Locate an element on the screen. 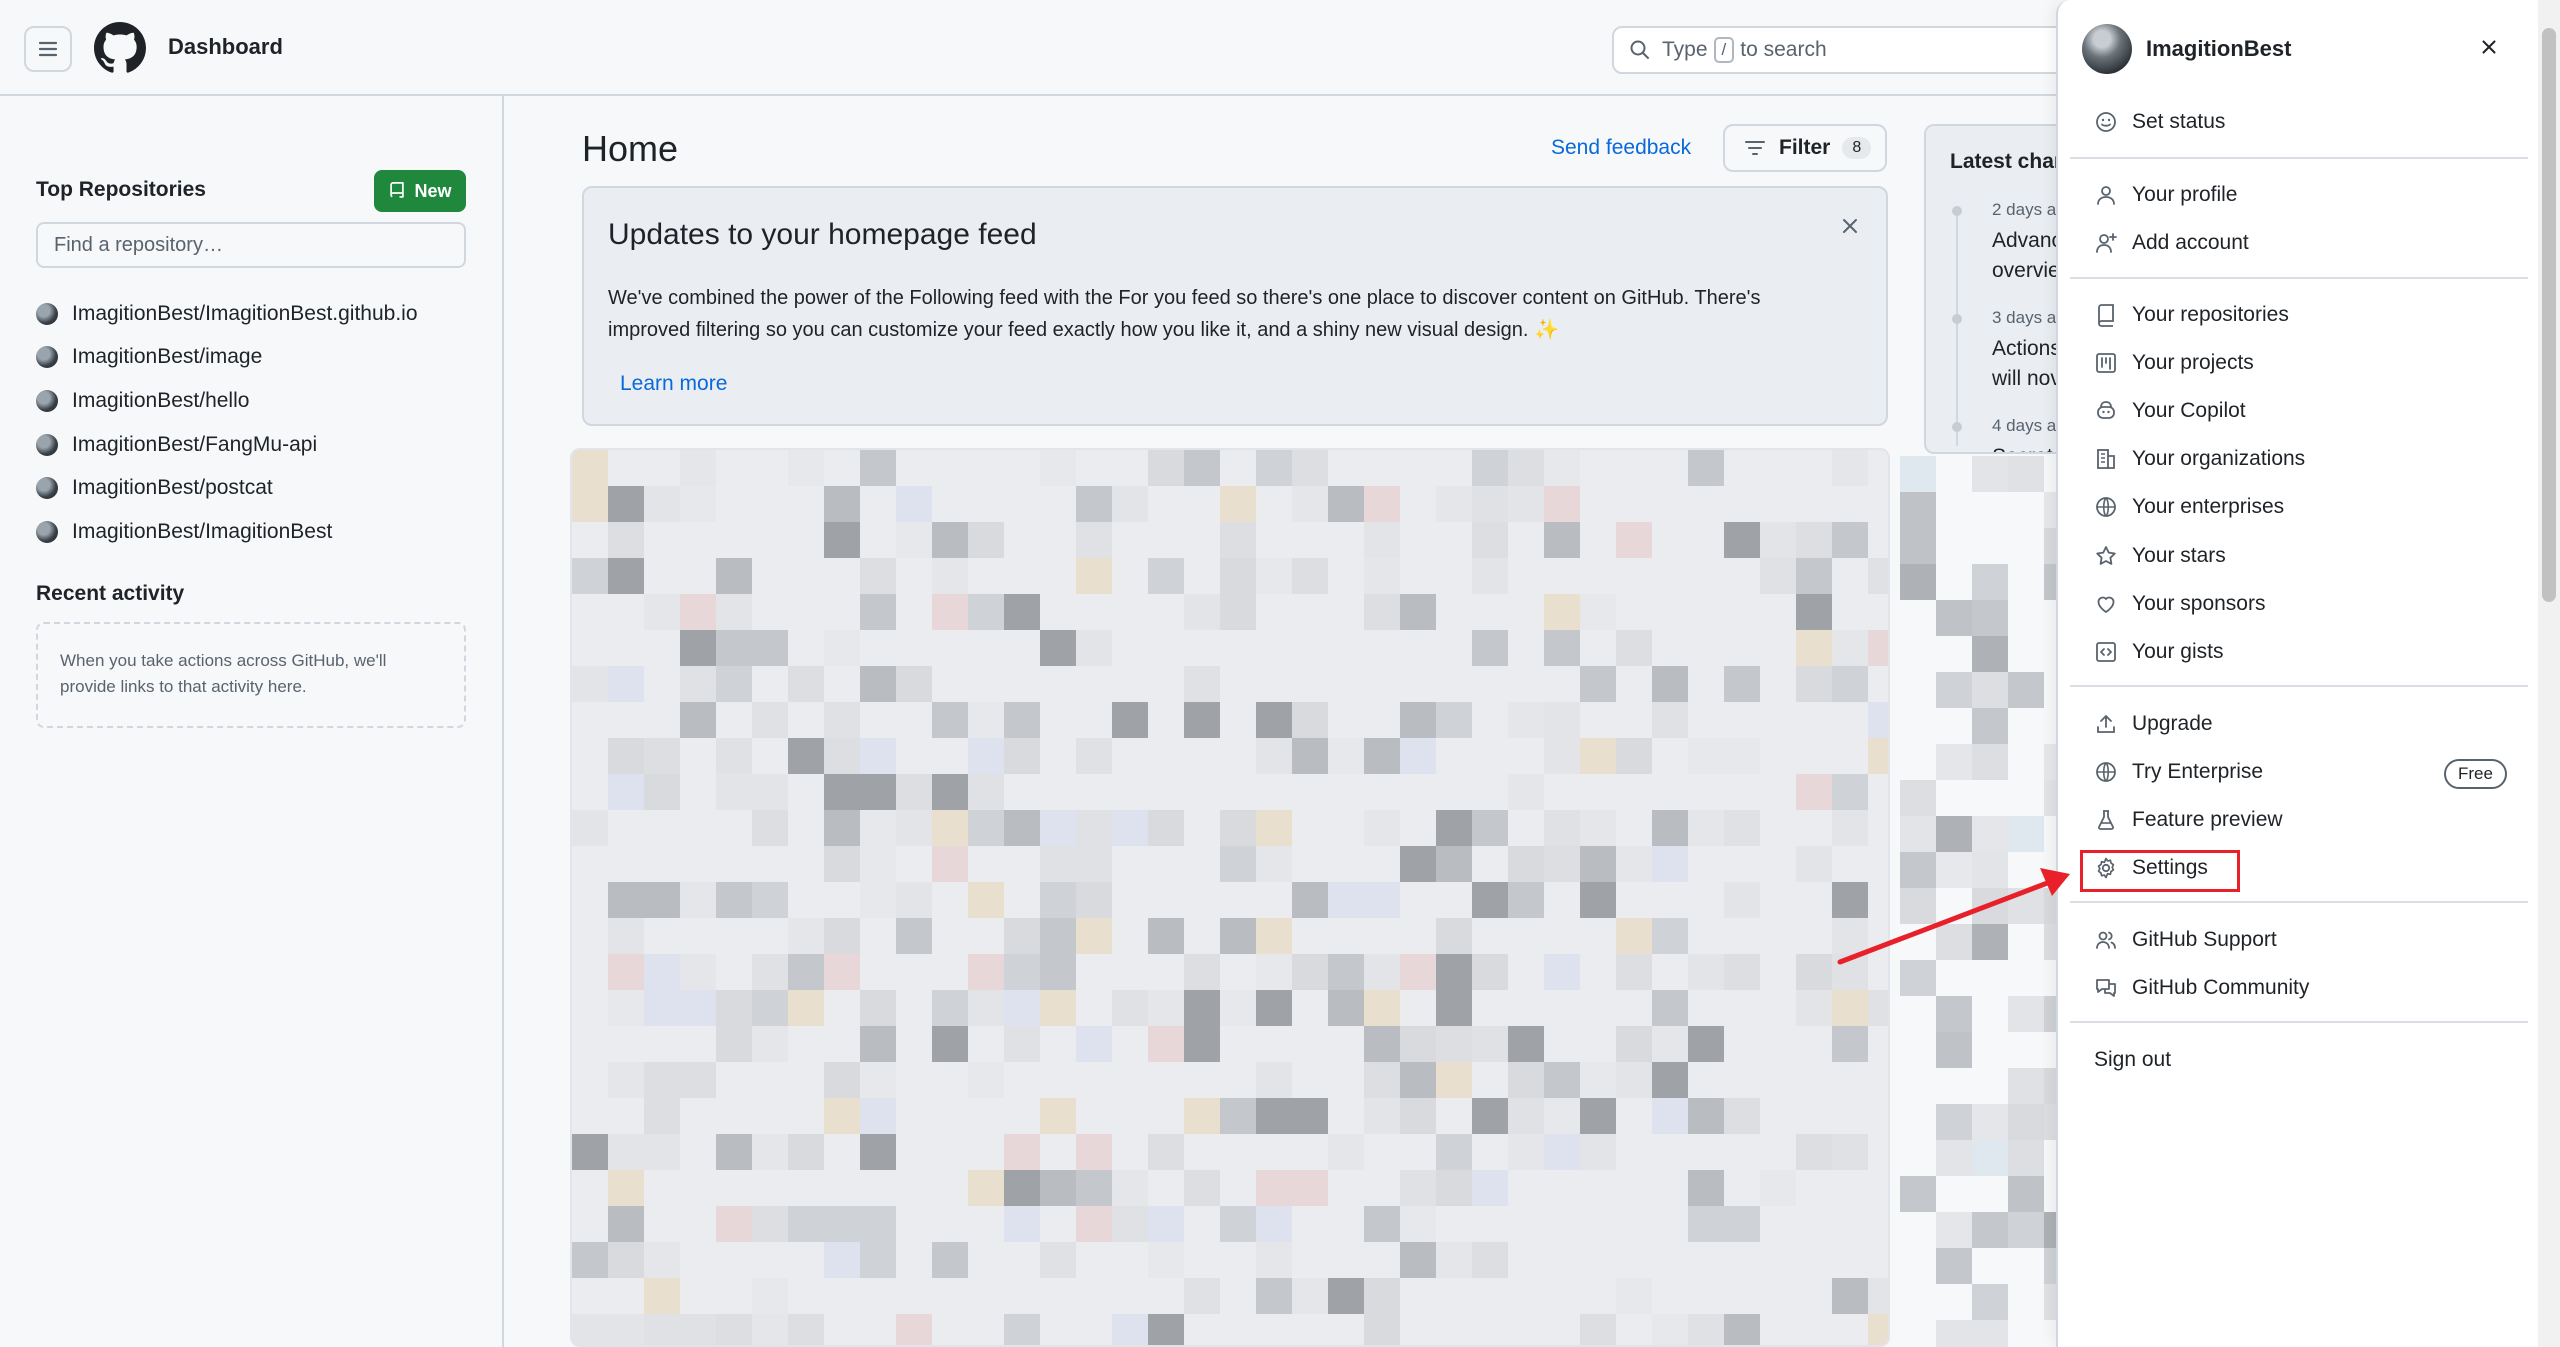 The height and width of the screenshot is (1347, 2560). repo-link: ImagitionBest/ImagitionBest is located at coordinates (227, 532).